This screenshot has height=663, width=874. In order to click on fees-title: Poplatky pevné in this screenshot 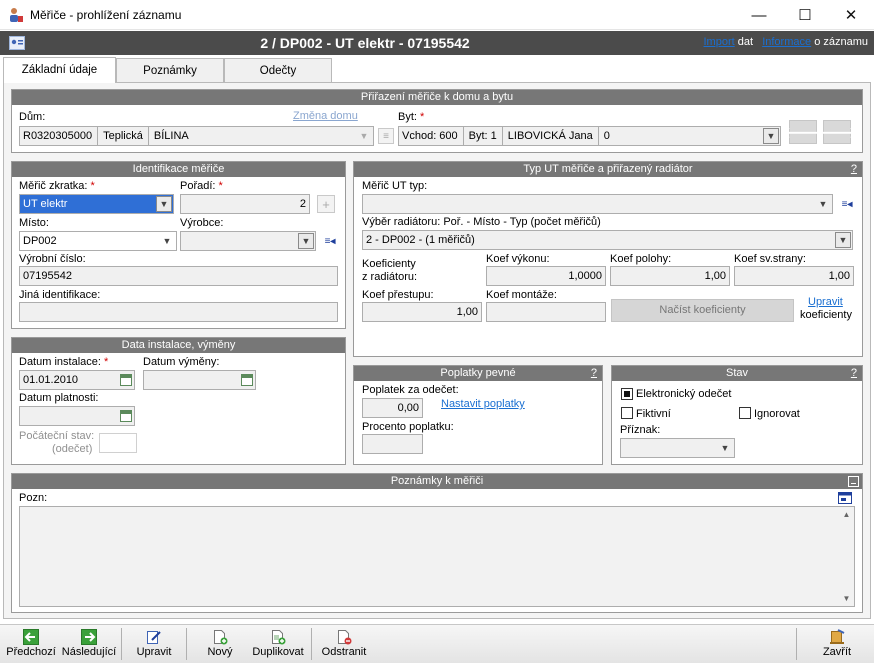, I will do `click(478, 373)`.